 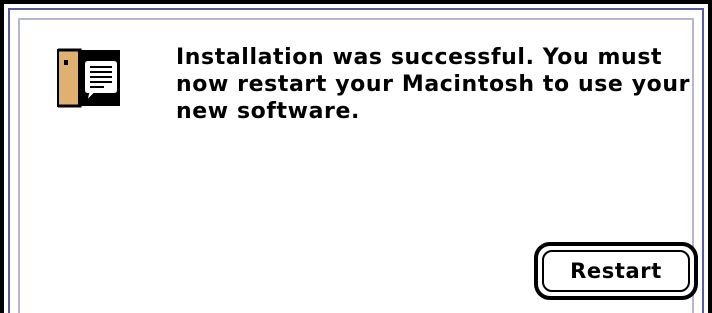 I want to click on restart-button: Restart, so click(x=616, y=271).